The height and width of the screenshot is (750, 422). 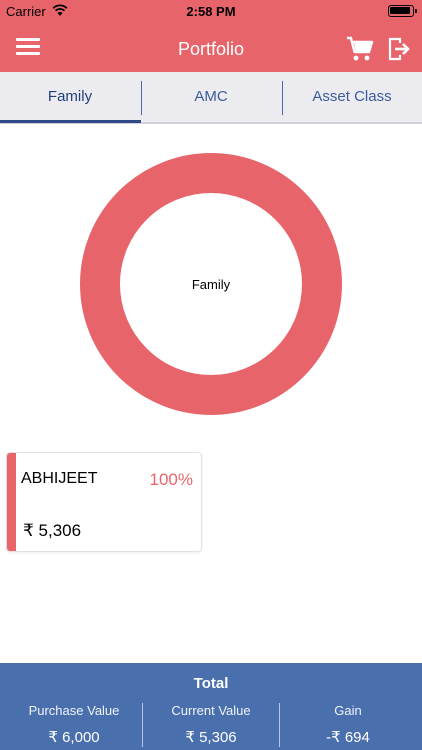 I want to click on current-value: ₹ 5,306, so click(x=211, y=737).